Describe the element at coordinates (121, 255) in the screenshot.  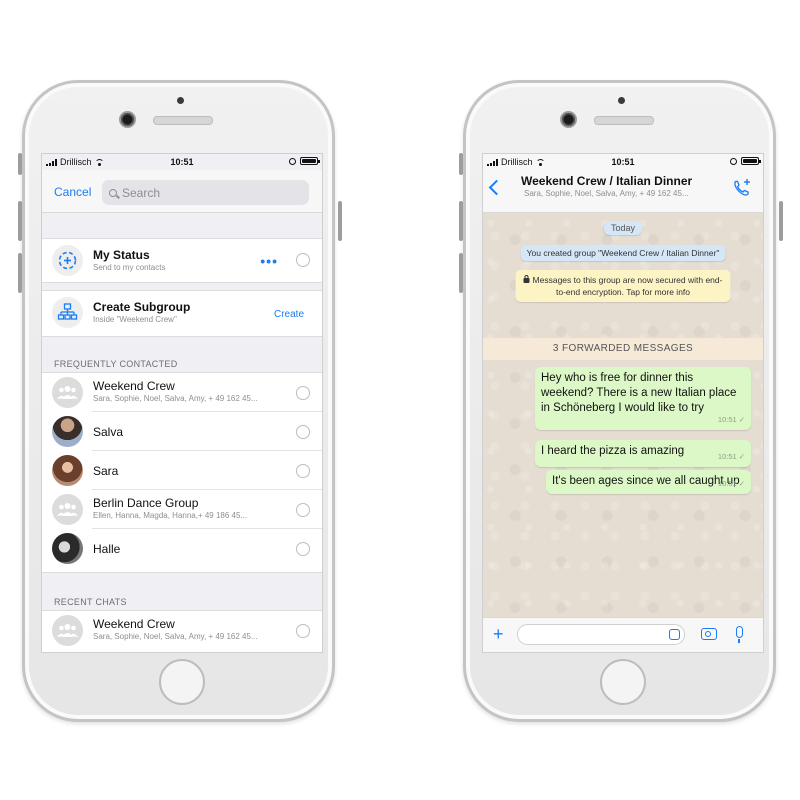
I see `my-status-title: My Status` at that location.